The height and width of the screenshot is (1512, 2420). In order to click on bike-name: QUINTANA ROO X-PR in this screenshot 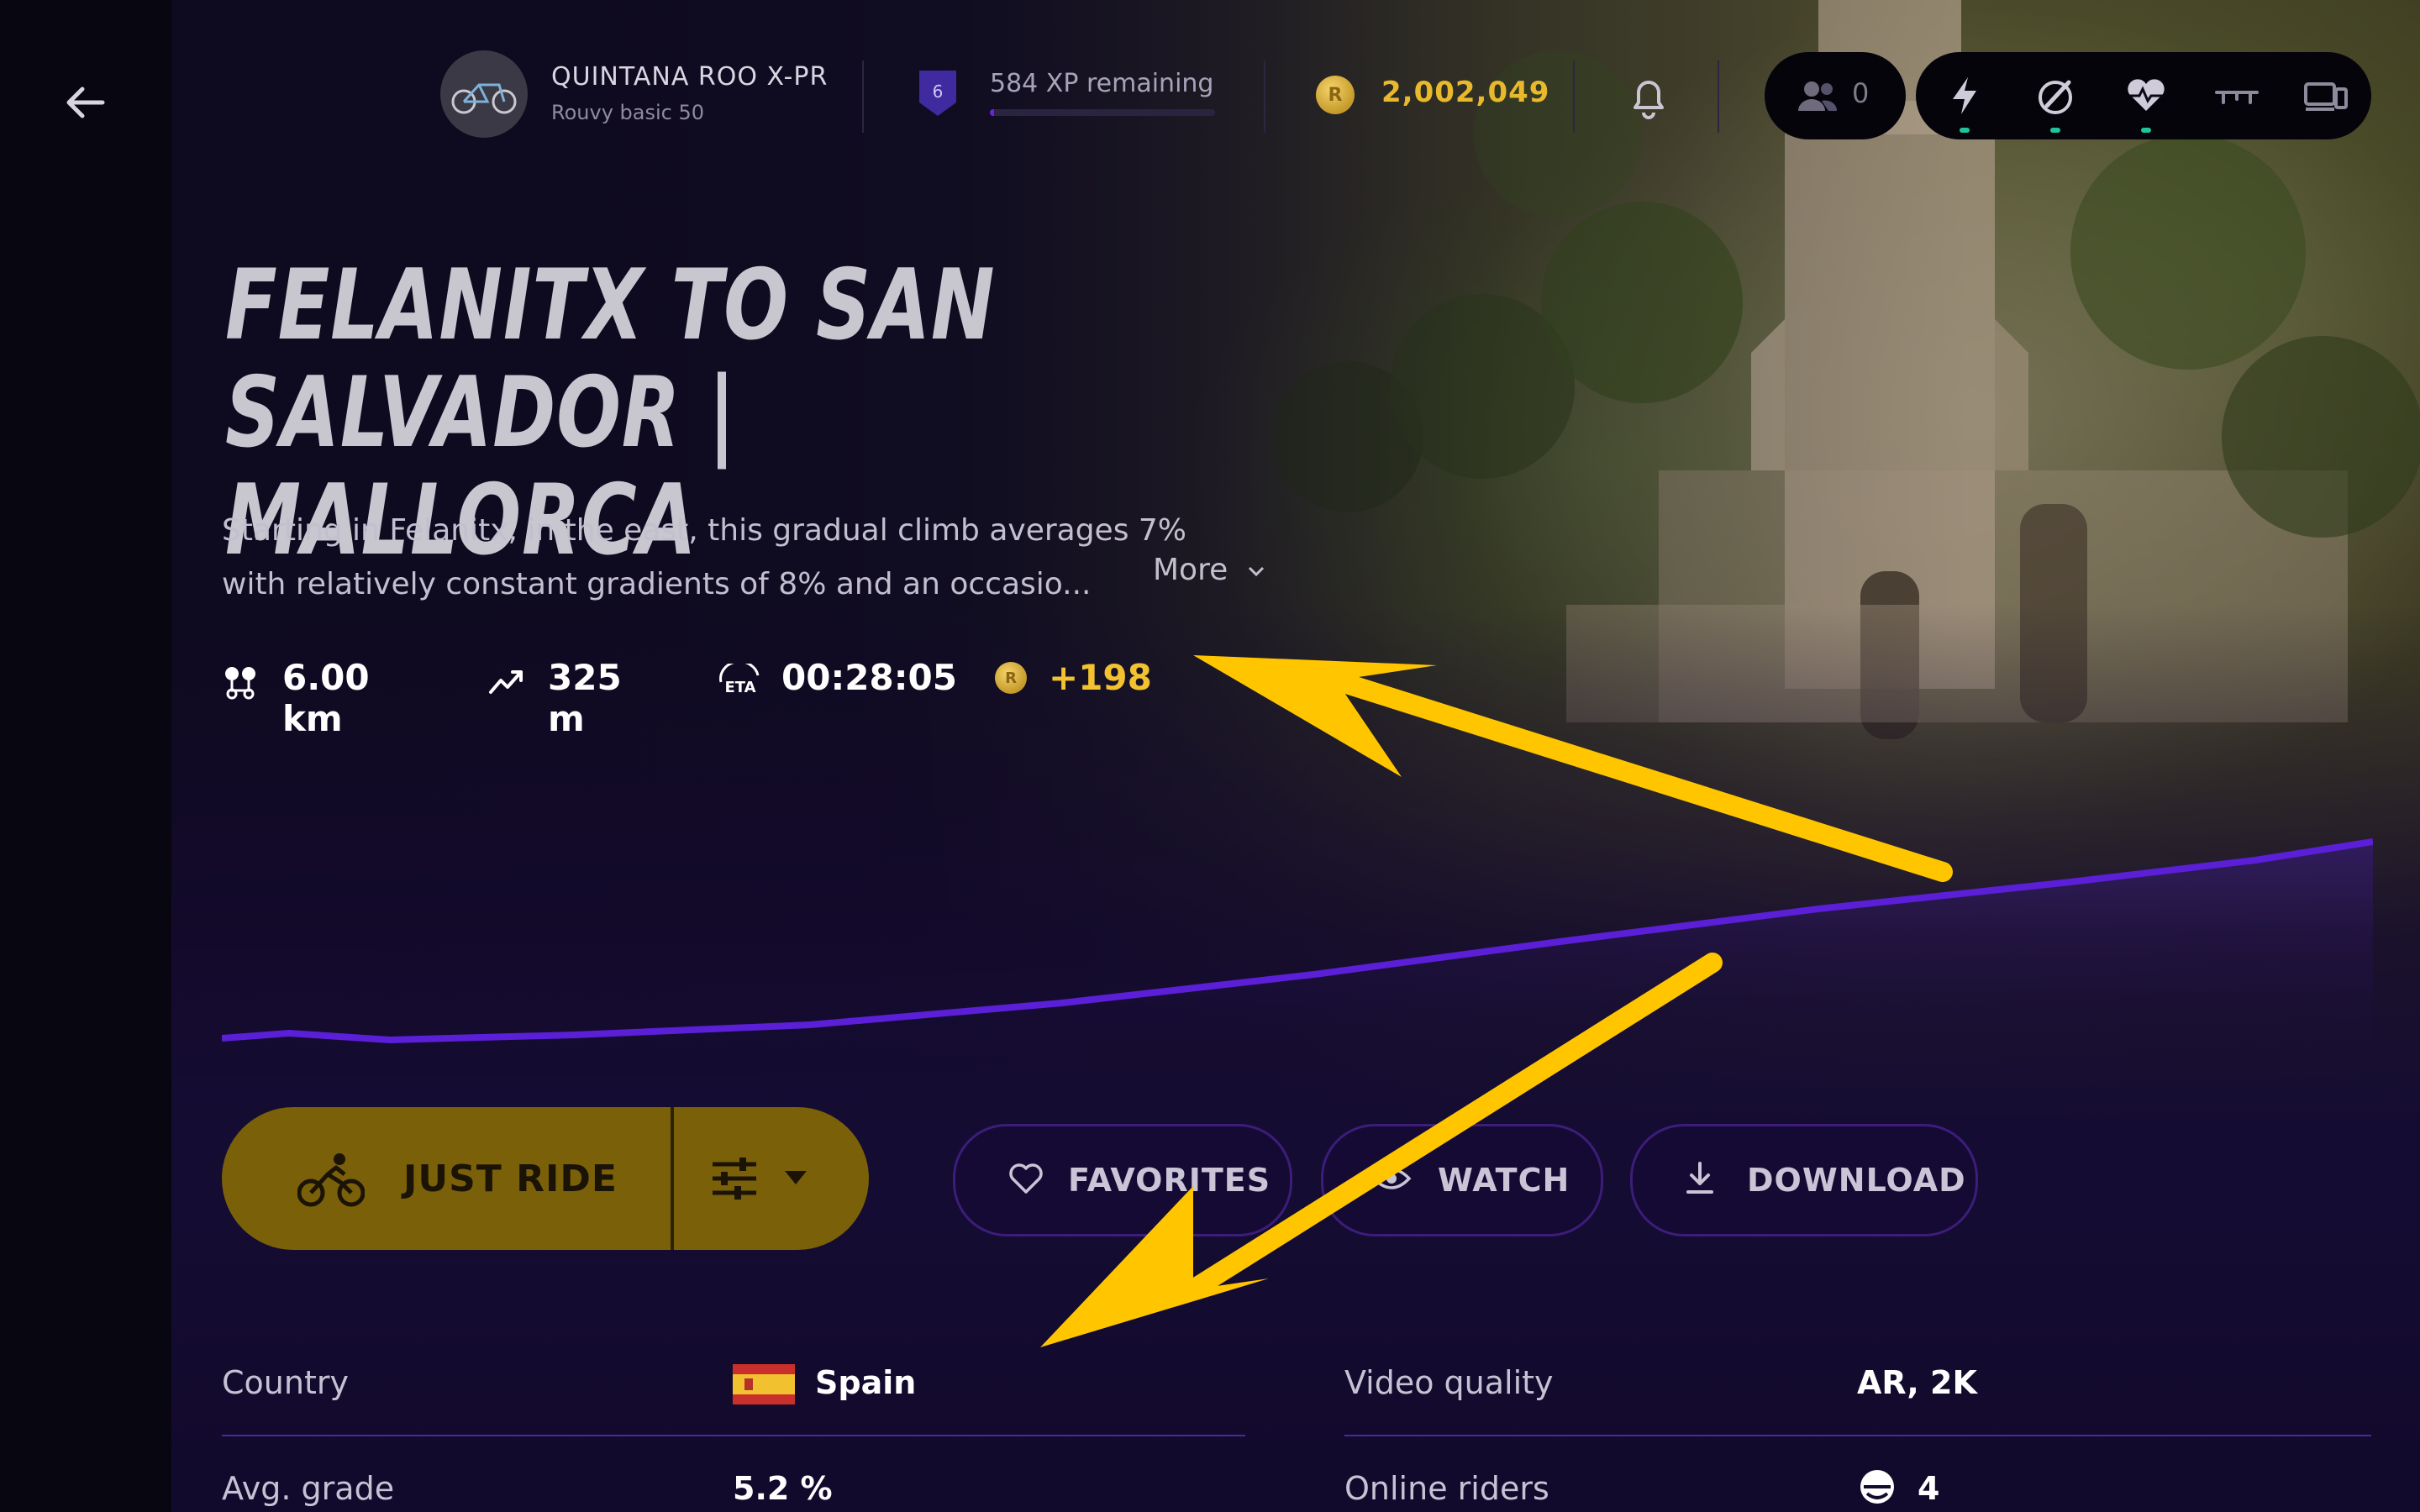, I will do `click(690, 77)`.